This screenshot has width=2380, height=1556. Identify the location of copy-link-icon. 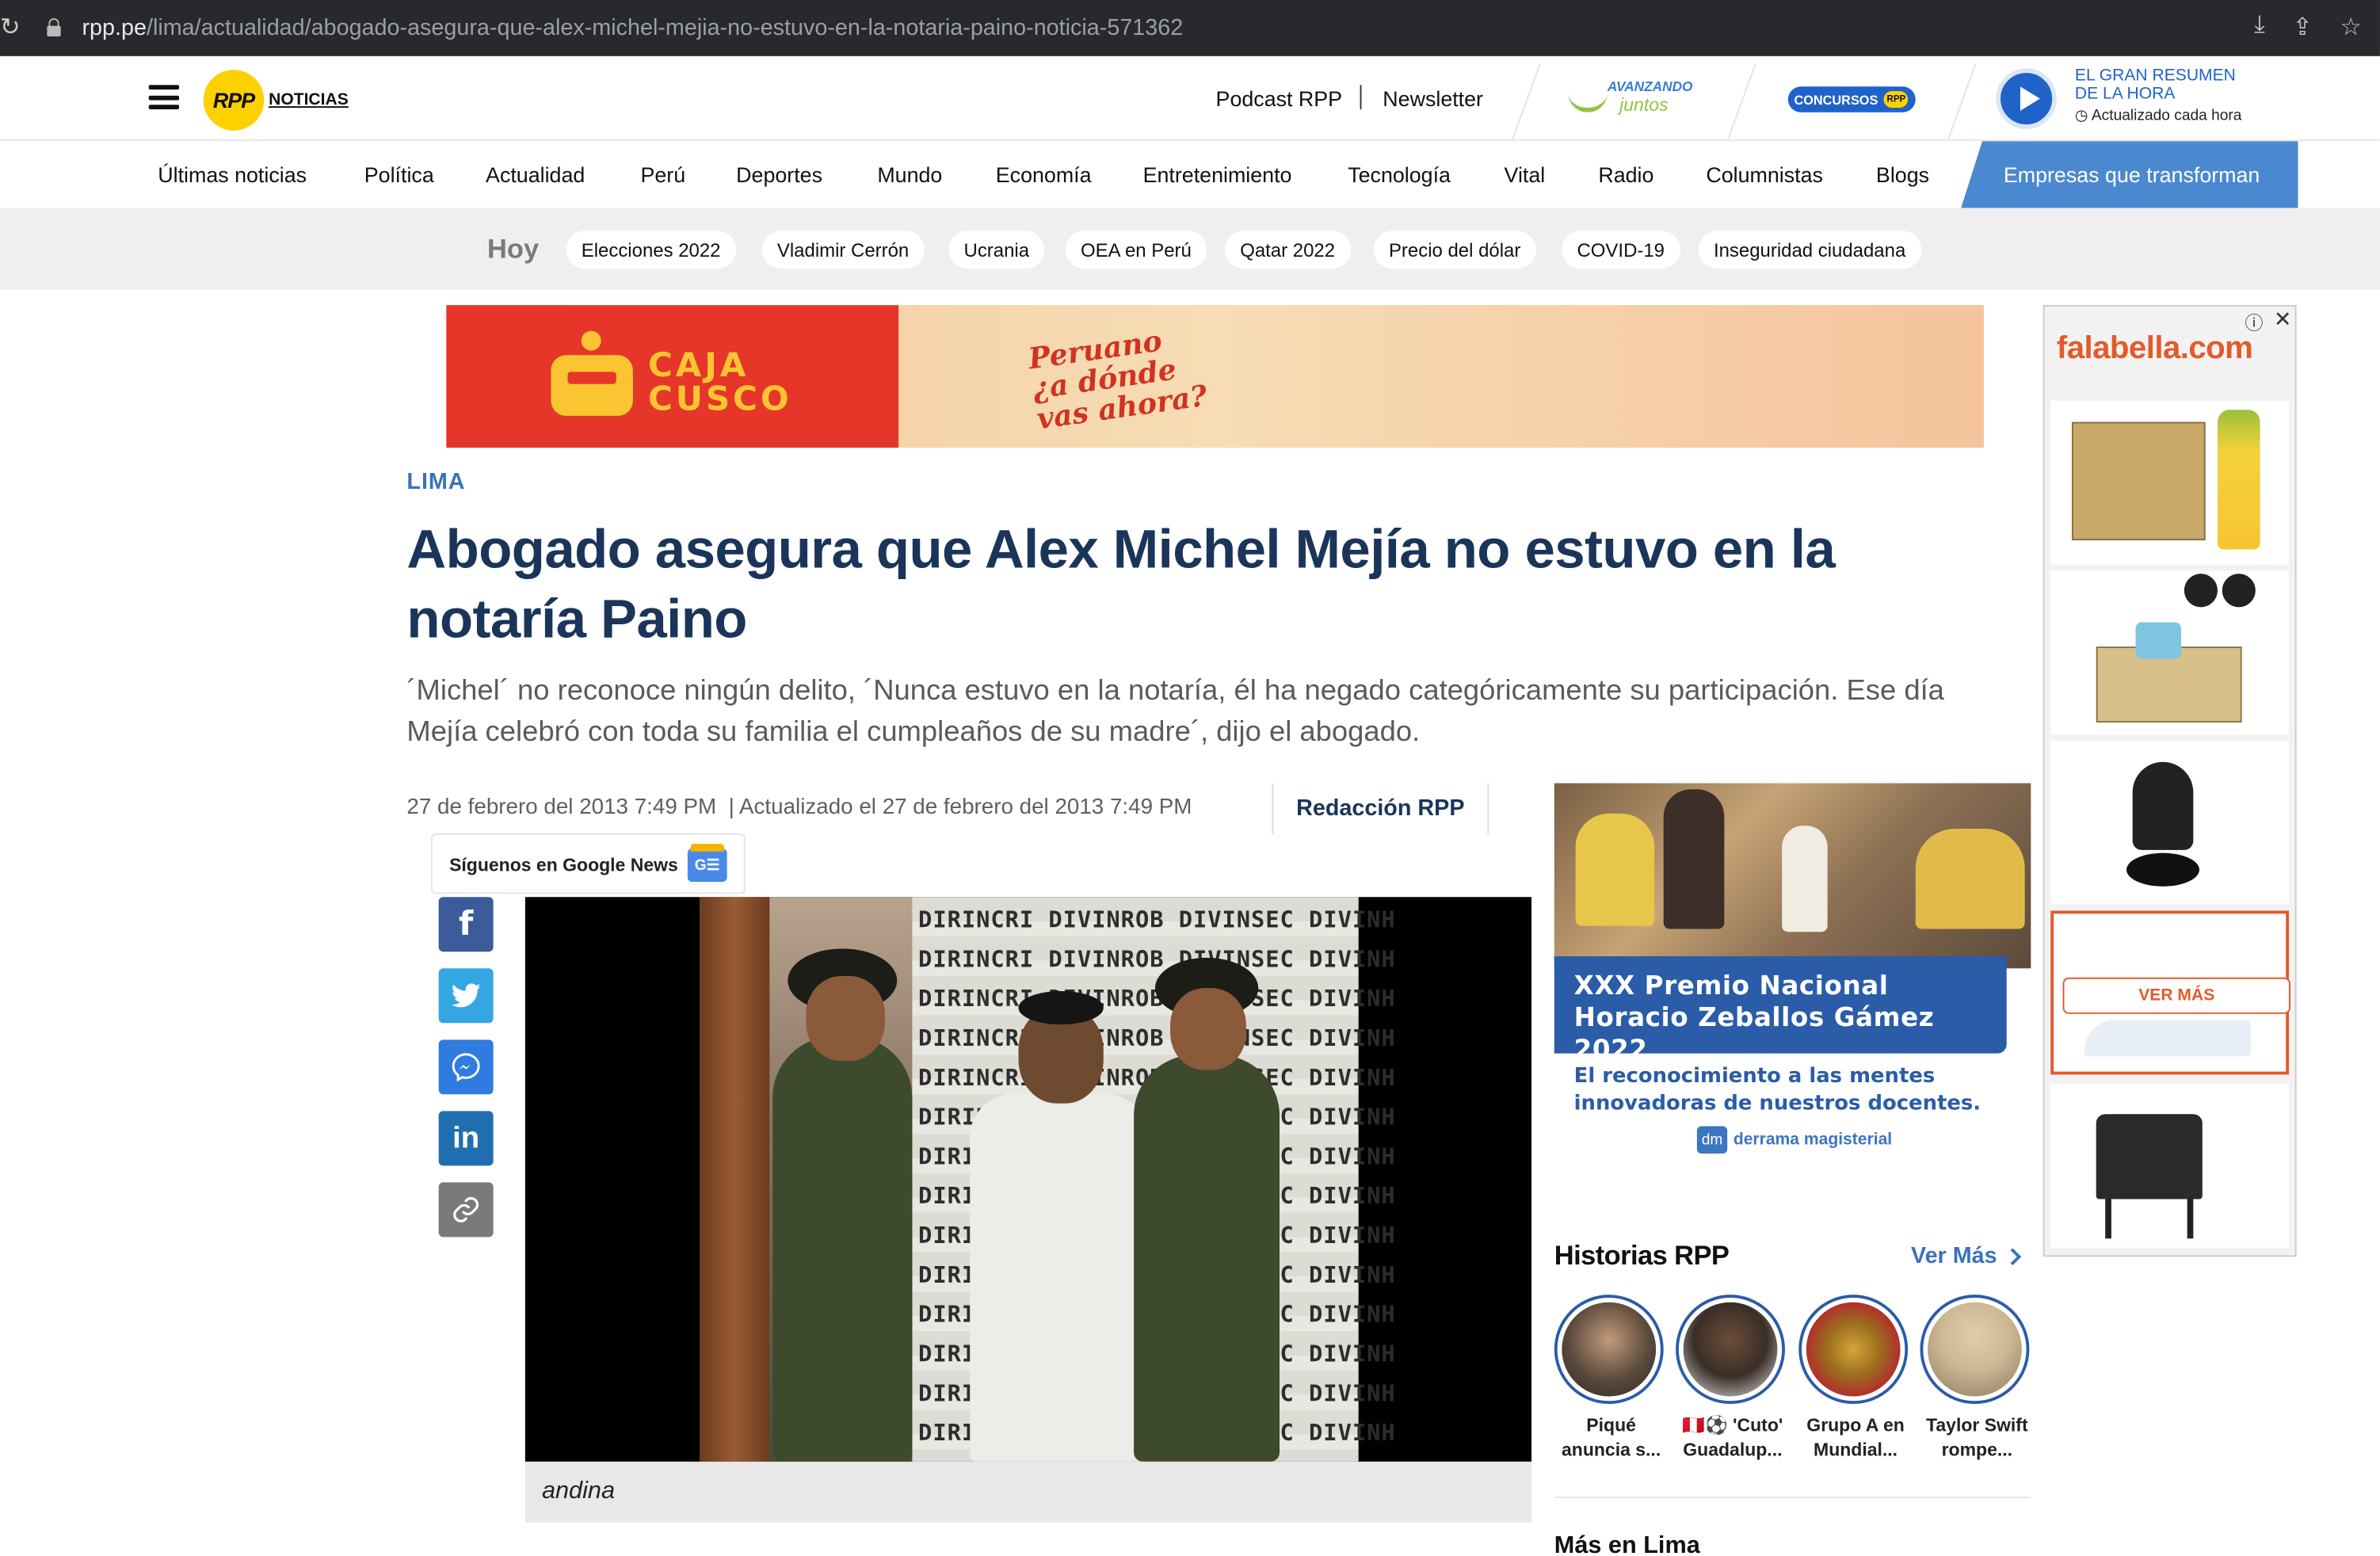
(466, 1210).